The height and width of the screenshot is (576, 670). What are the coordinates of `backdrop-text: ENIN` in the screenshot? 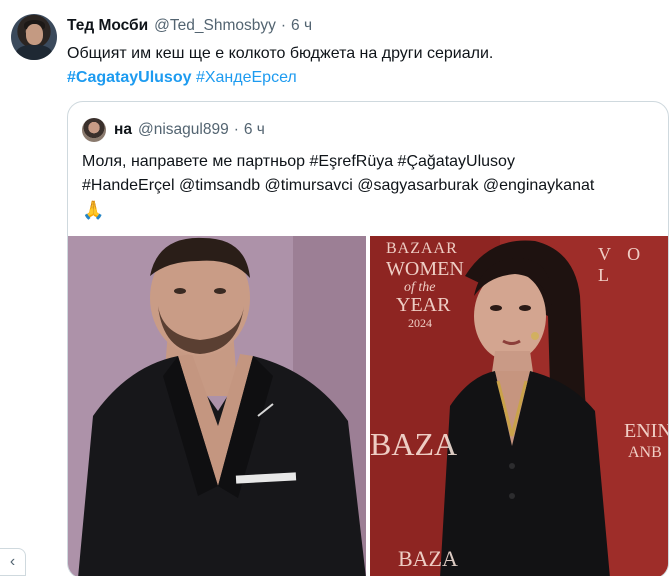 It's located at (646, 431).